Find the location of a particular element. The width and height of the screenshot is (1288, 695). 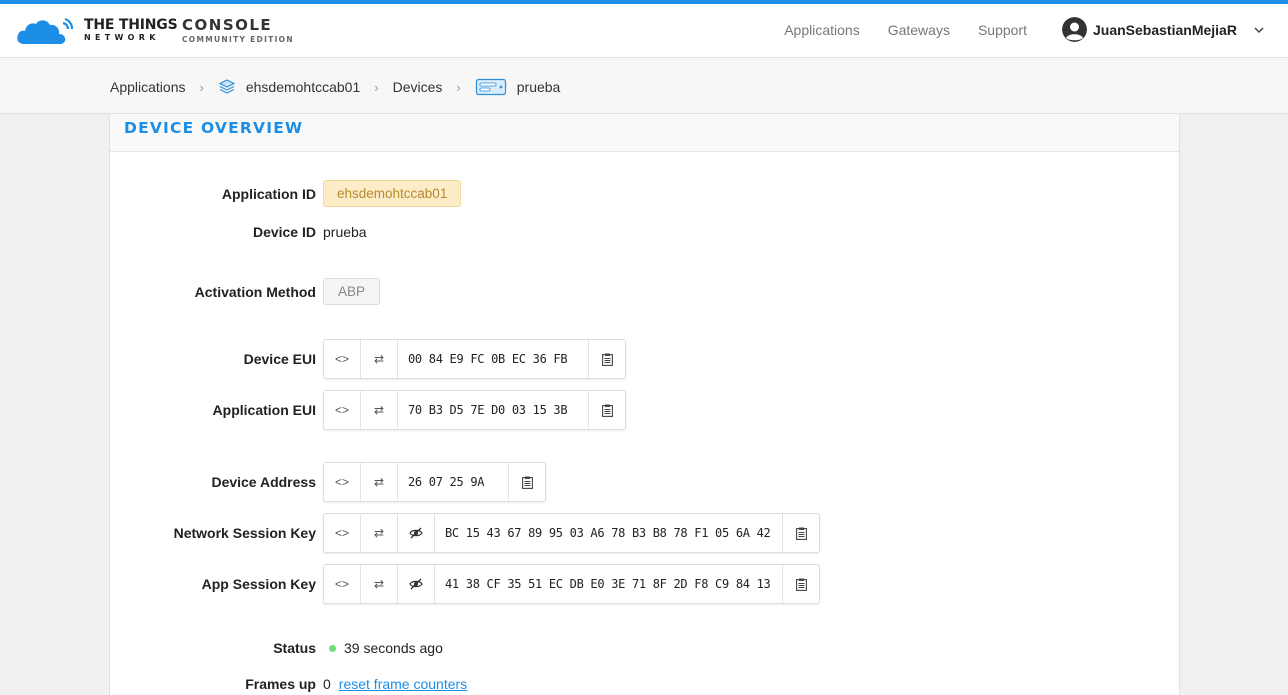

card-title: DEVICE OVERVIEW is located at coordinates (214, 128).